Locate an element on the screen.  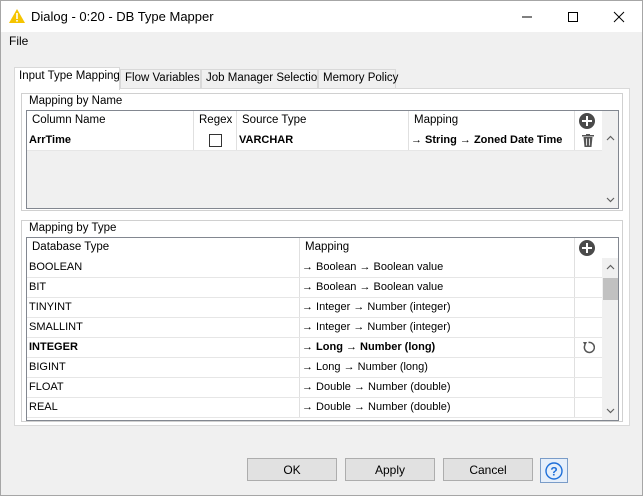
database-type-cell: SMALLINT is located at coordinates (163, 327).